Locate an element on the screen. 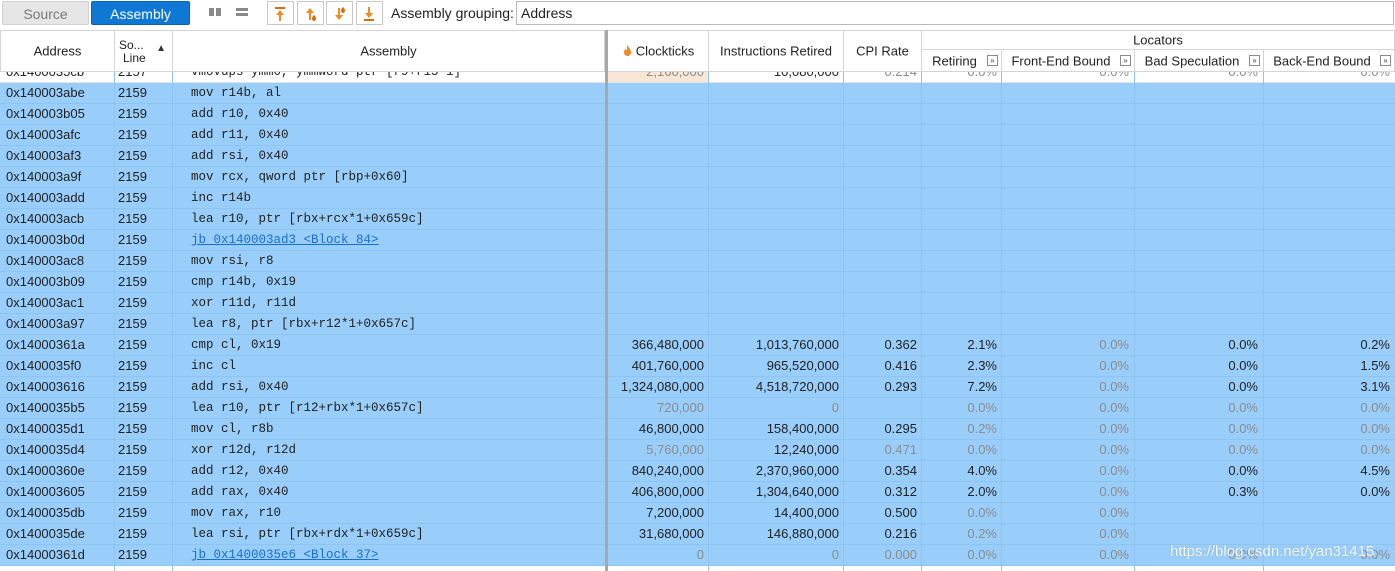 This screenshot has height=571, width=1395. column-header-assembly: Assembly is located at coordinates (389, 51).